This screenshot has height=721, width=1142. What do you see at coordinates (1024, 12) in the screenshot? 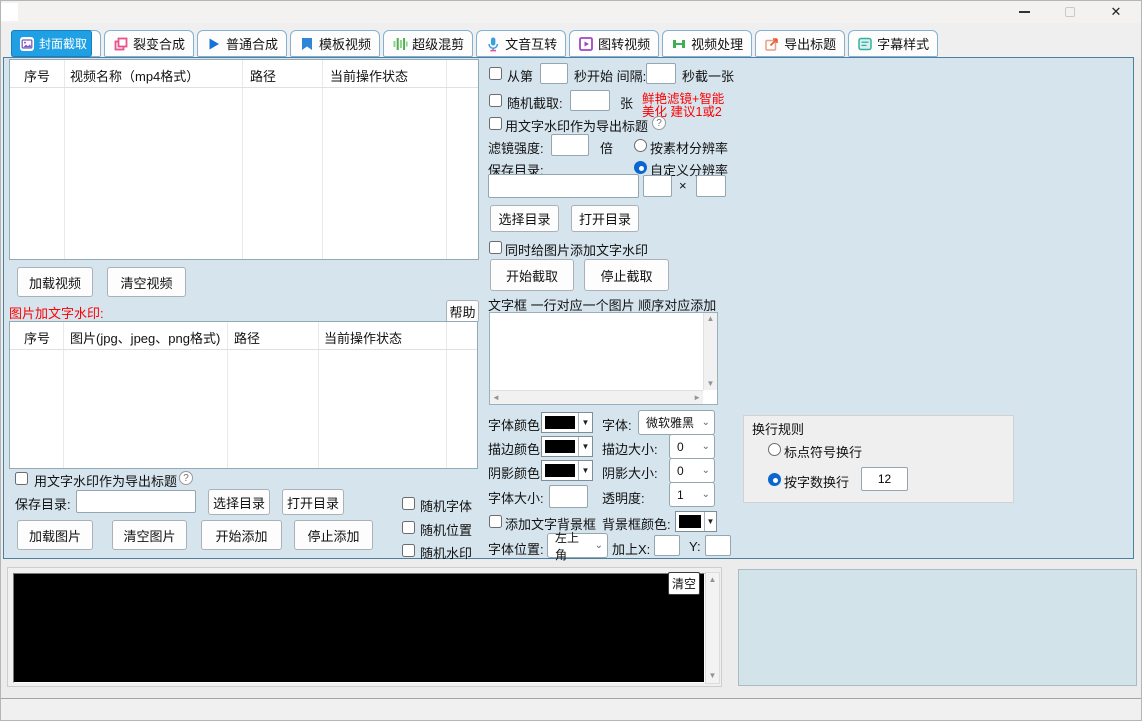
I see `minimize-button` at bounding box center [1024, 12].